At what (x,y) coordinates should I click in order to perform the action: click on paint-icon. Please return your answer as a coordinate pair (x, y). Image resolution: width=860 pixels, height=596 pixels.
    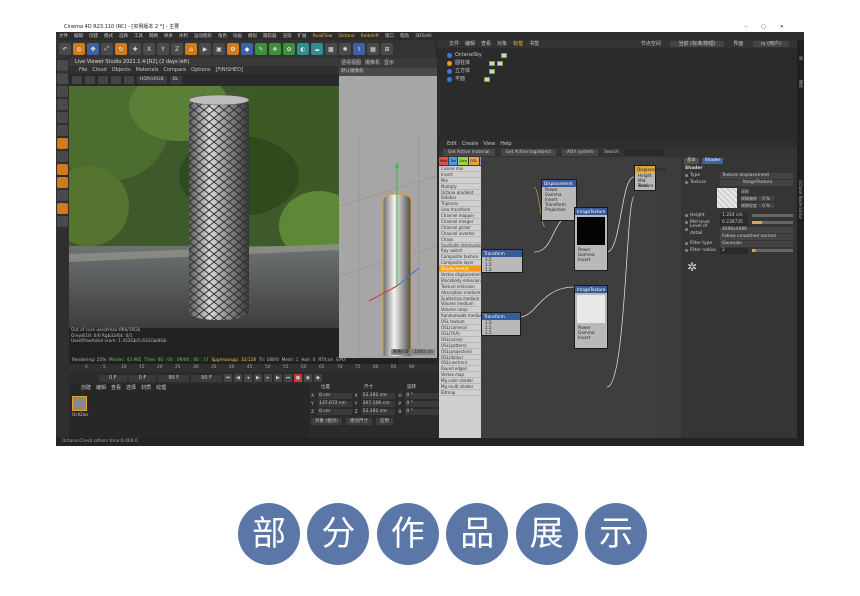
    Looking at the image, I should click on (62, 208).